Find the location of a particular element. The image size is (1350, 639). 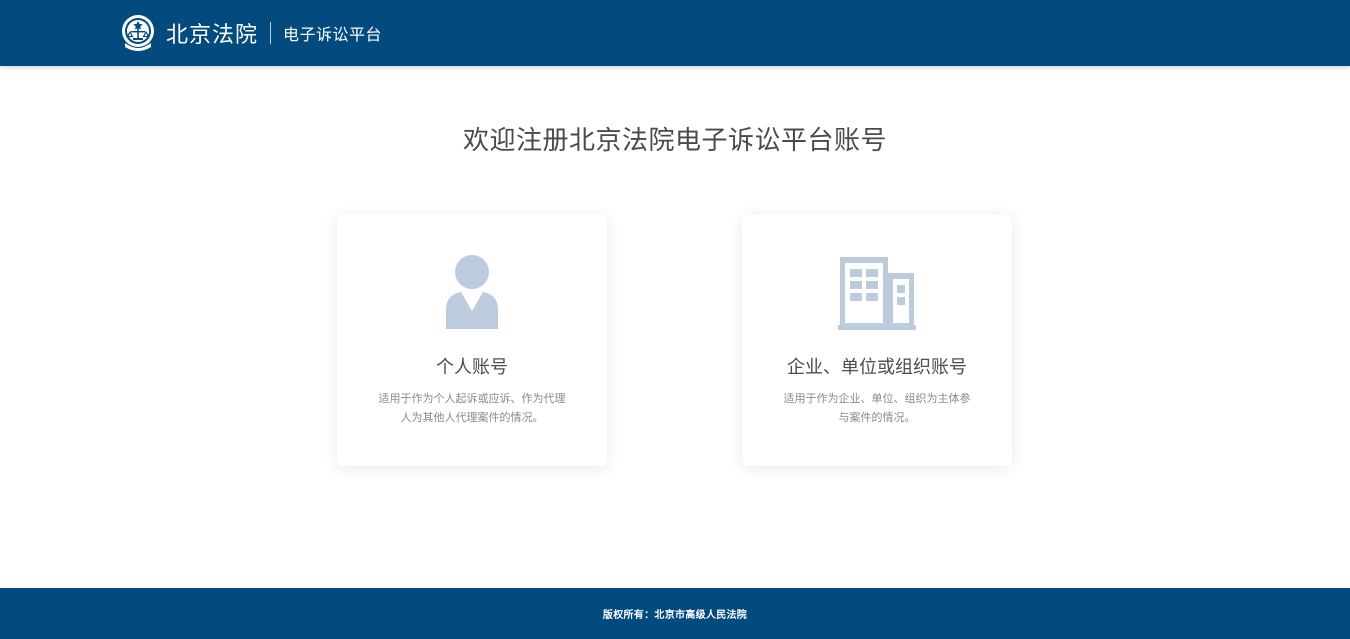

personal-account-card: 个人账号 适用于作为个人起诉或应诉、作为代理 人为其他人代理案件的情况。 is located at coordinates (472, 340).